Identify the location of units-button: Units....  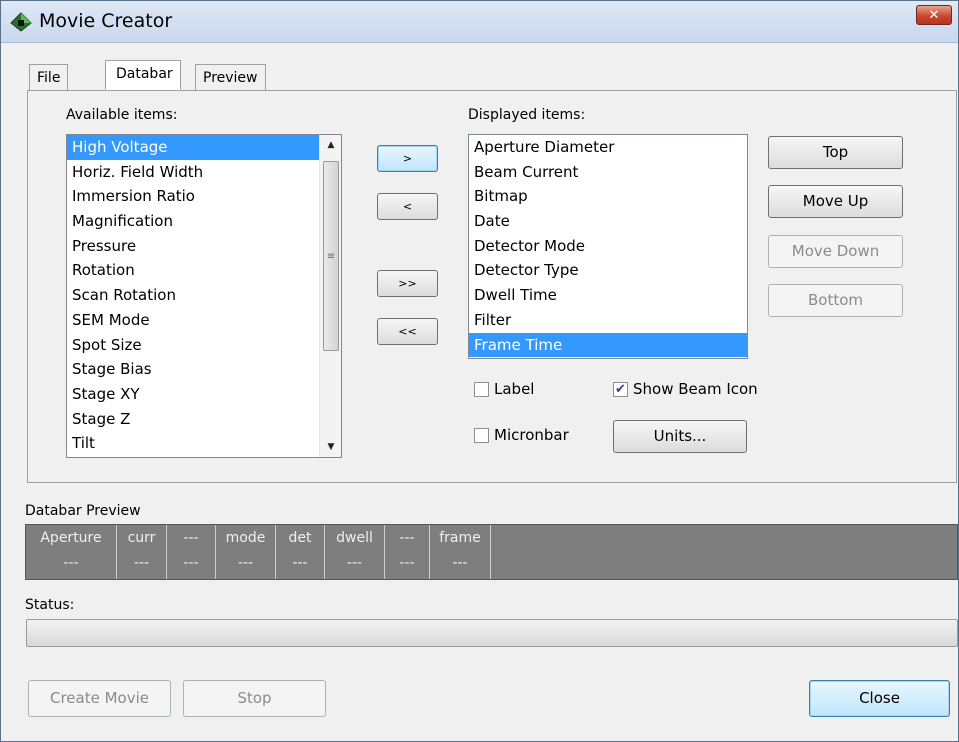
(680, 436).